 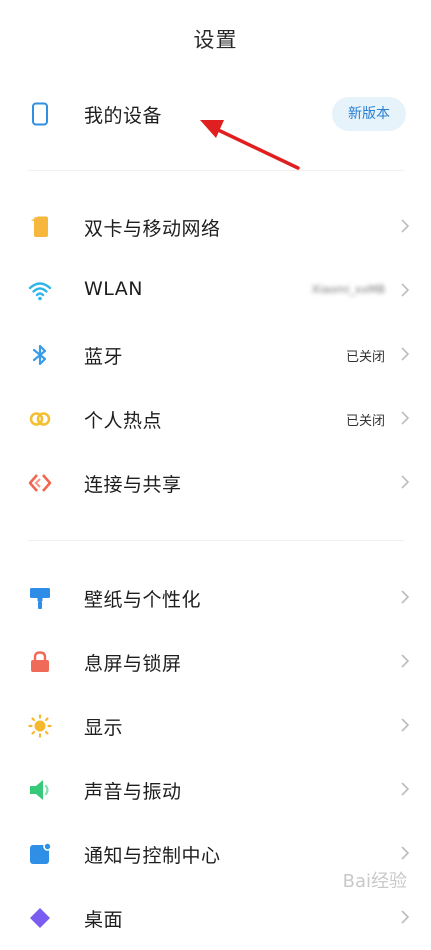 I want to click on my-device-label: 我的设备, so click(x=123, y=116).